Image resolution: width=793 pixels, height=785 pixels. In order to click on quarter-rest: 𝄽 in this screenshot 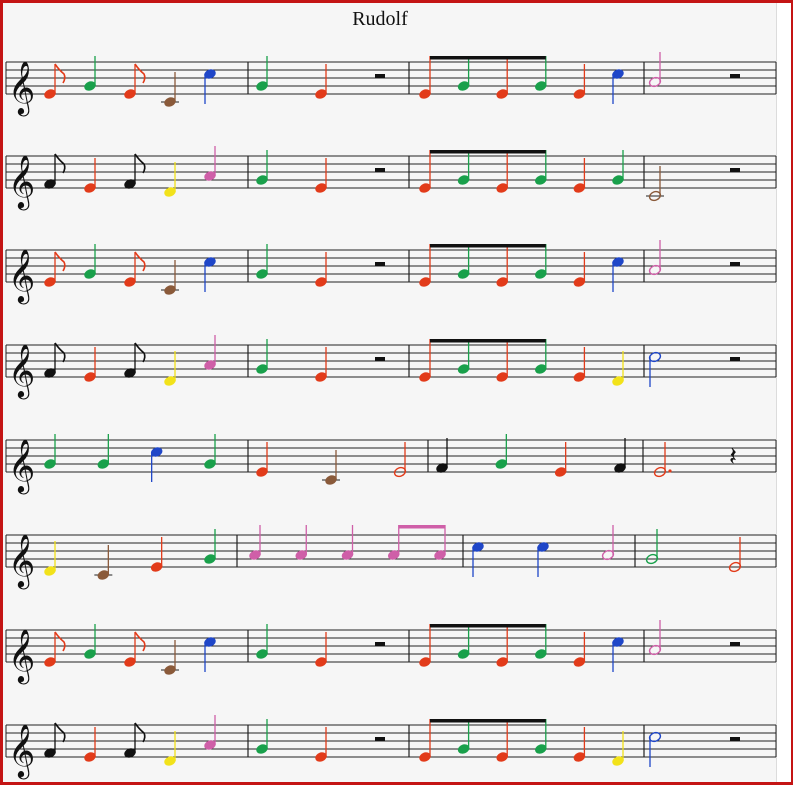, I will do `click(733, 457)`.